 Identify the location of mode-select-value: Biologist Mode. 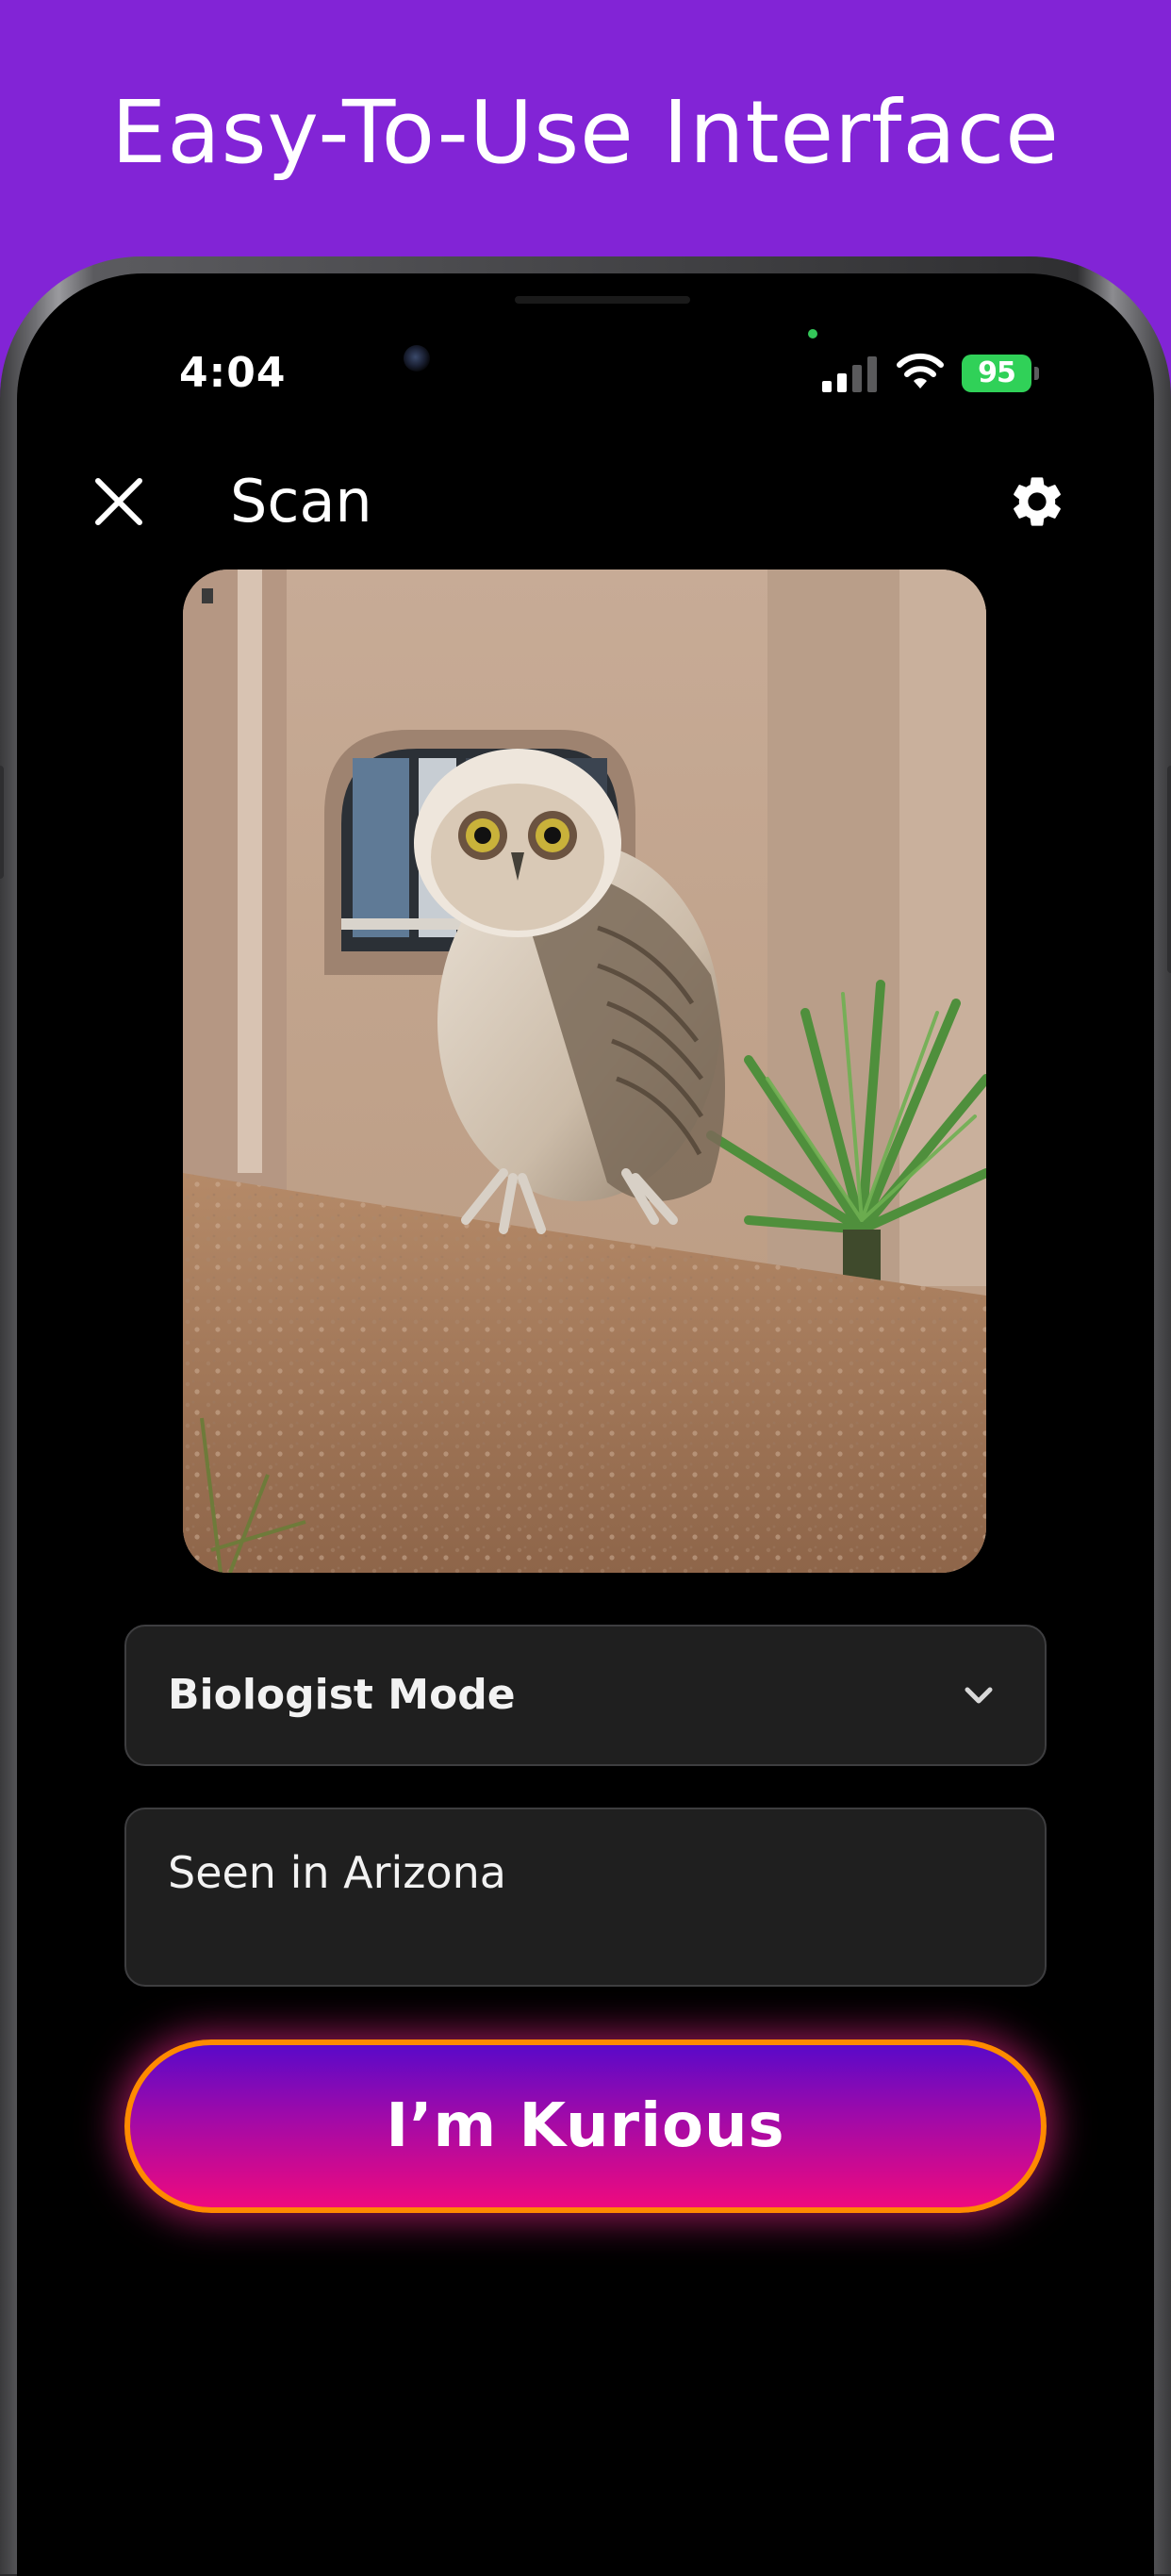
(342, 1695).